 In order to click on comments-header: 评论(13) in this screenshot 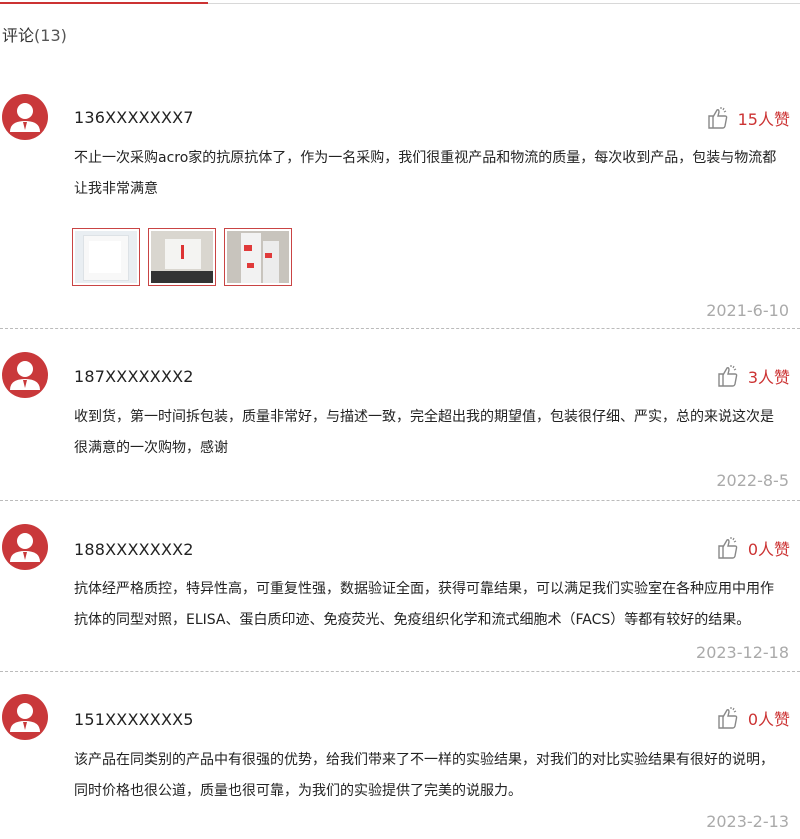, I will do `click(34, 34)`.